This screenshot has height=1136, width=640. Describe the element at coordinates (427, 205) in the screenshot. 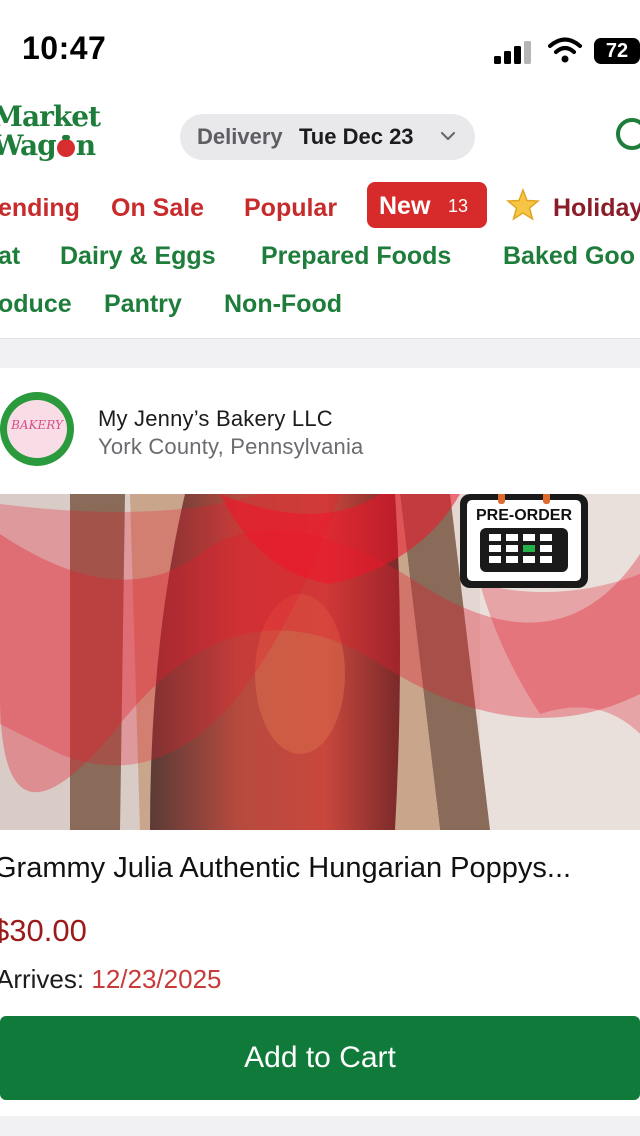

I see `nav-new: New 13` at that location.